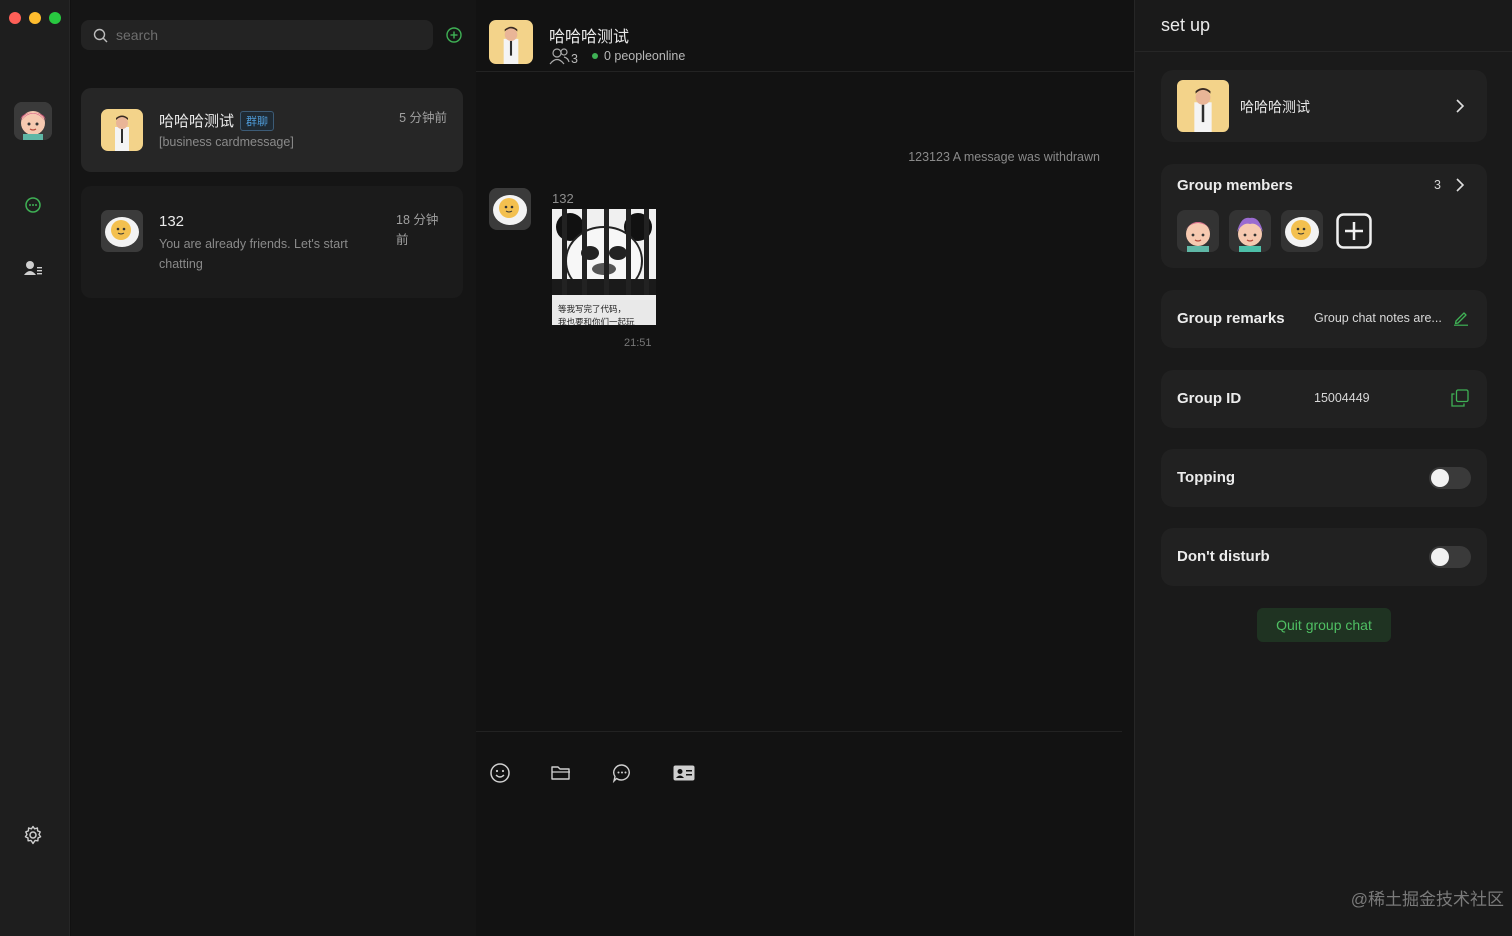 Image resolution: width=1512 pixels, height=936 pixels. I want to click on conversation-time-line1: 18 分钟, so click(417, 220).